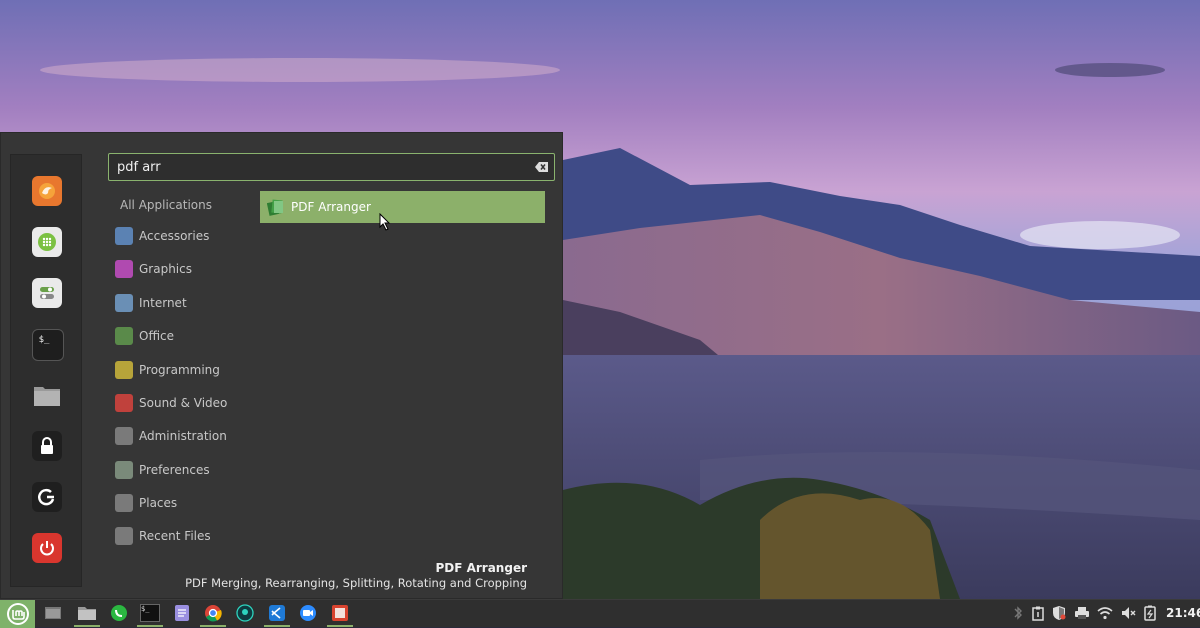 The height and width of the screenshot is (628, 1200). I want to click on taskbar: $_ 21:46, so click(600, 613).